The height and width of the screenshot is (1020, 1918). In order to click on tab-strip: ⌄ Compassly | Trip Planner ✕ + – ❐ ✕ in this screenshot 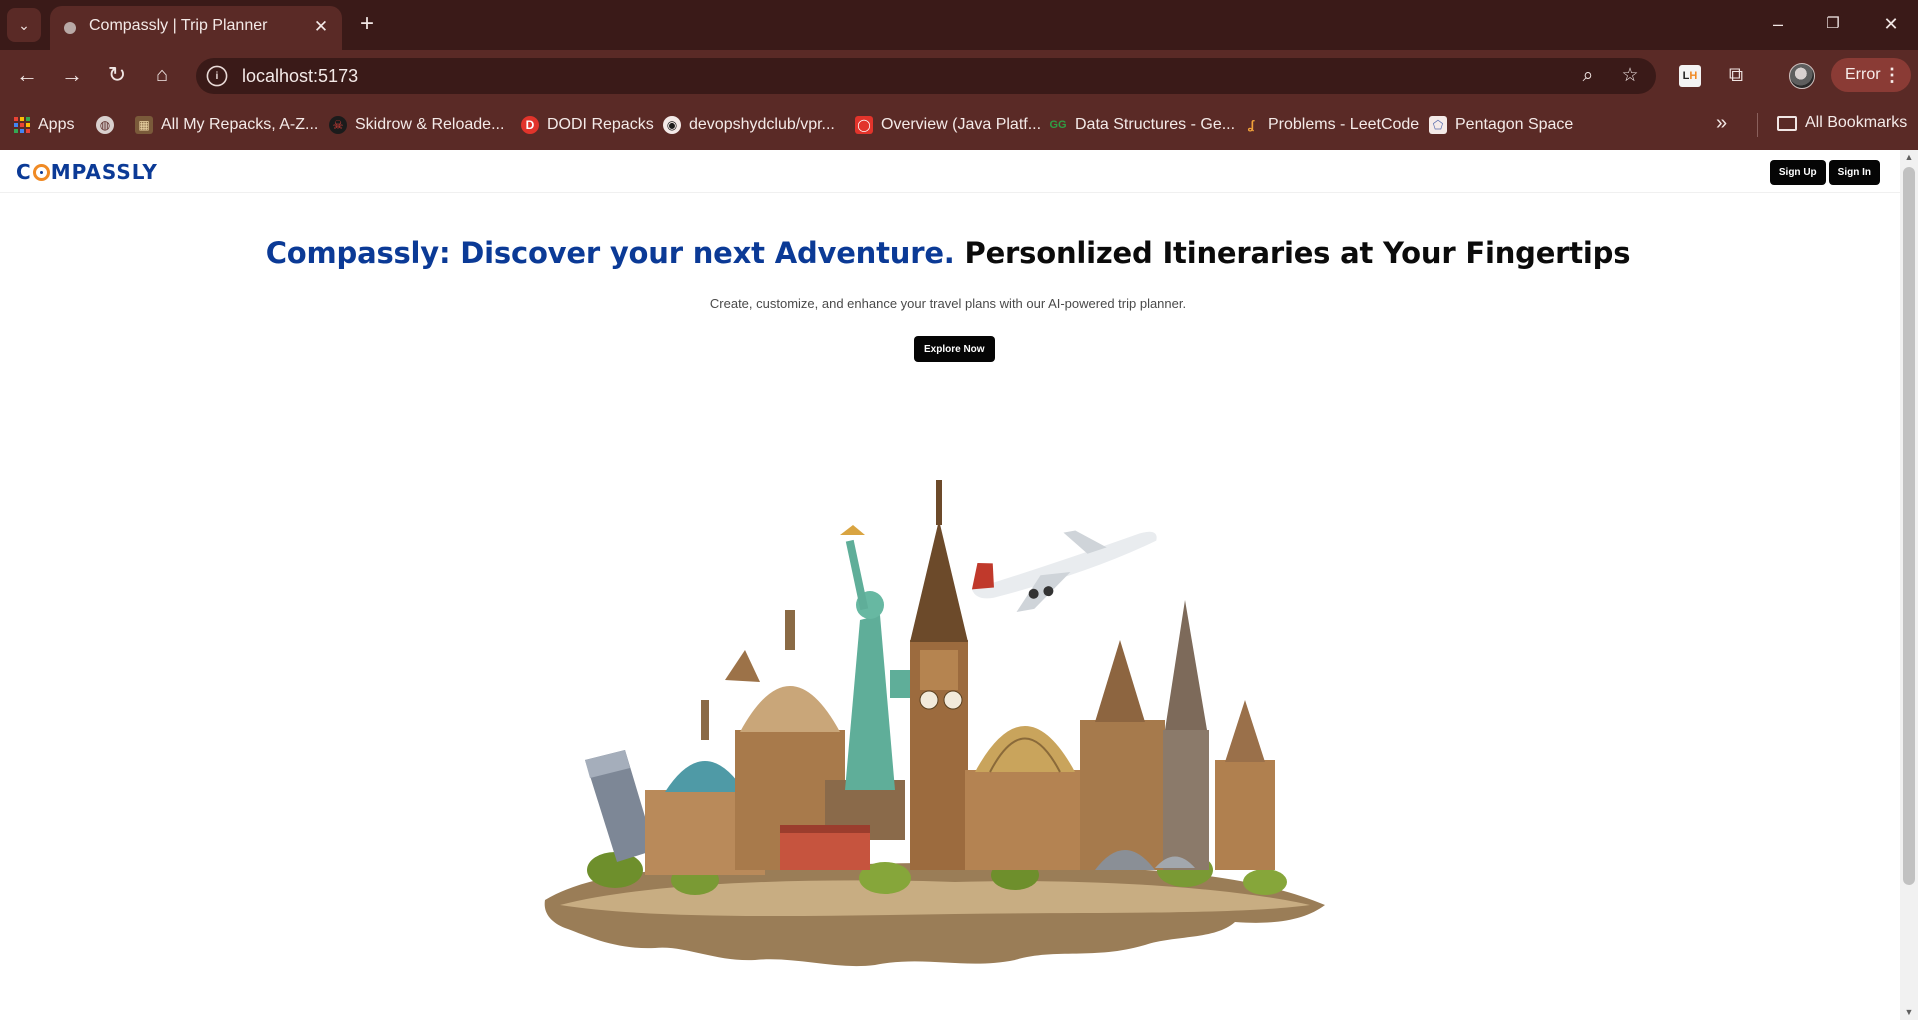, I will do `click(959, 25)`.